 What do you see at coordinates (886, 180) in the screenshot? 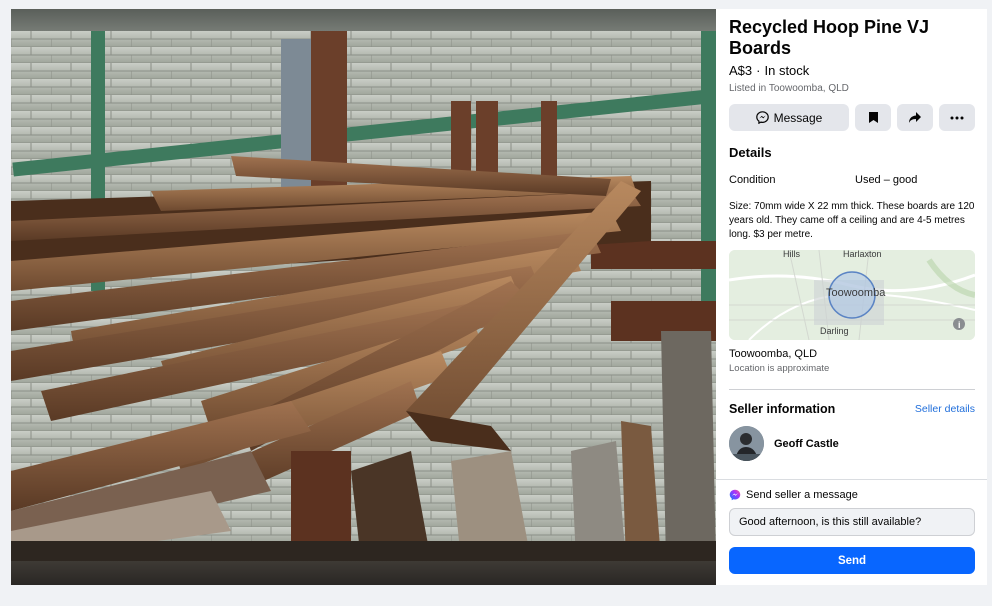
I see `condition-value: Used – good` at bounding box center [886, 180].